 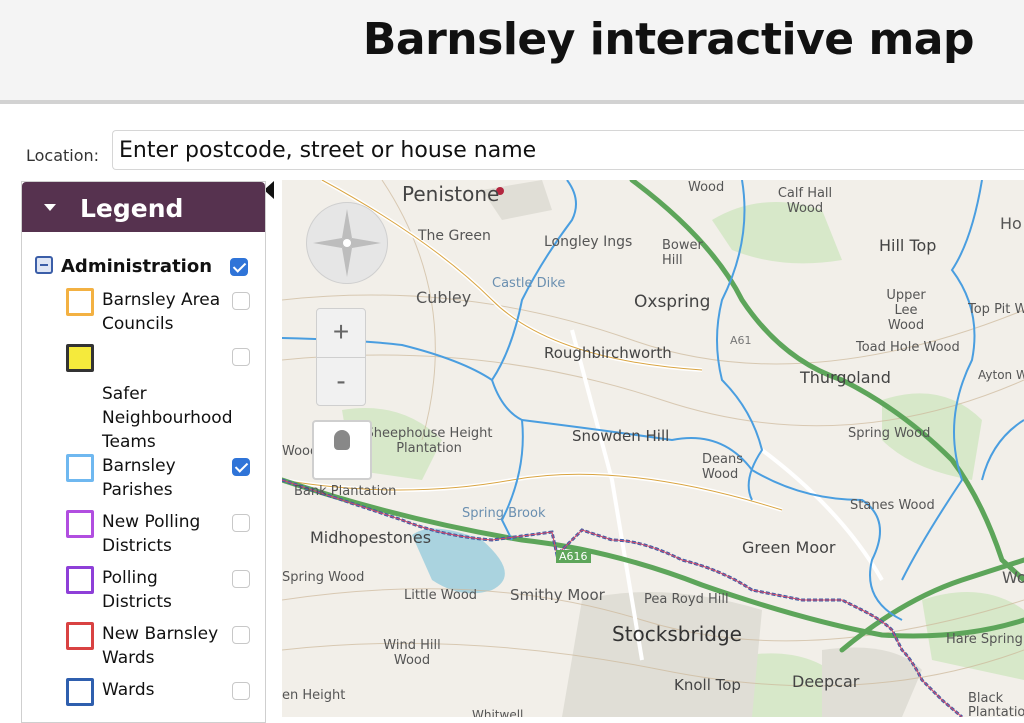 What do you see at coordinates (672, 302) in the screenshot?
I see `place-label: Oxspring` at bounding box center [672, 302].